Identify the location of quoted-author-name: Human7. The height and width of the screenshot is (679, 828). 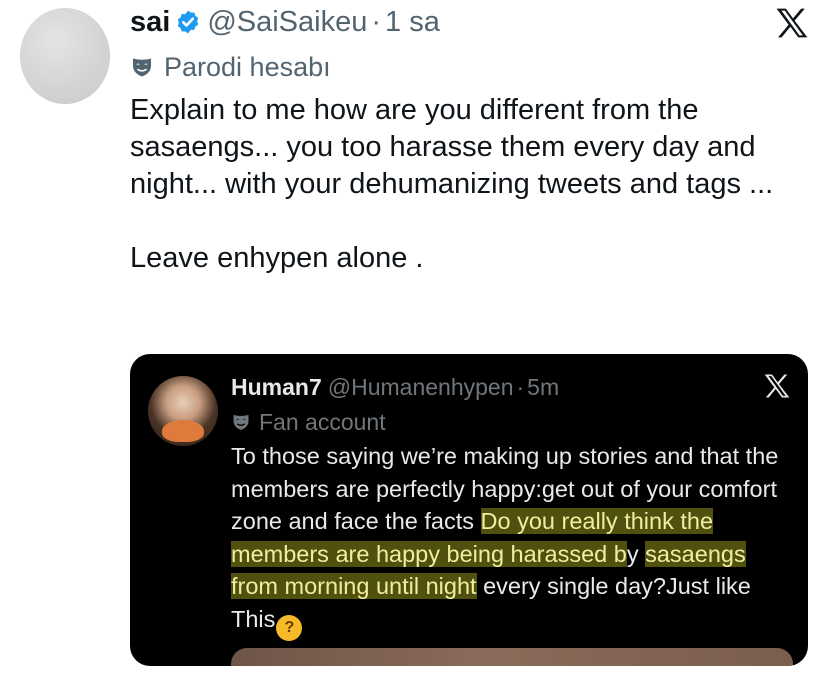
(276, 387).